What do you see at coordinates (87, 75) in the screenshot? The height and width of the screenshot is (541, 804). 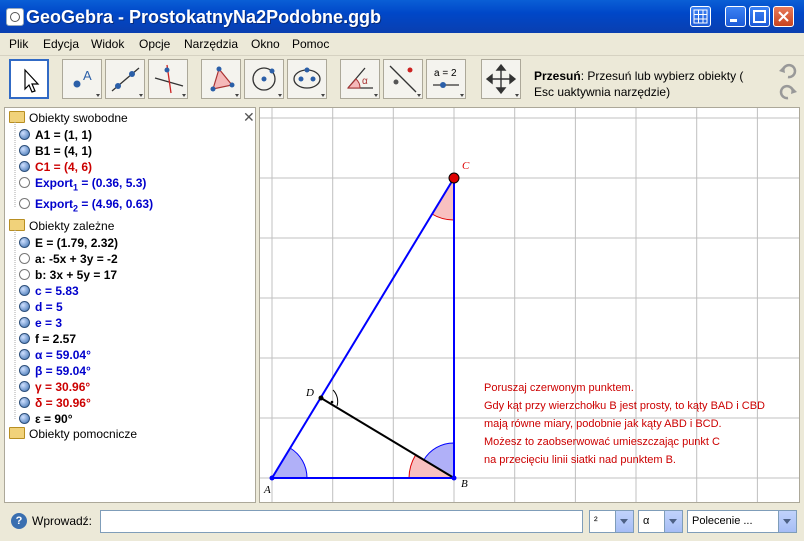 I see `svg-text: A` at bounding box center [87, 75].